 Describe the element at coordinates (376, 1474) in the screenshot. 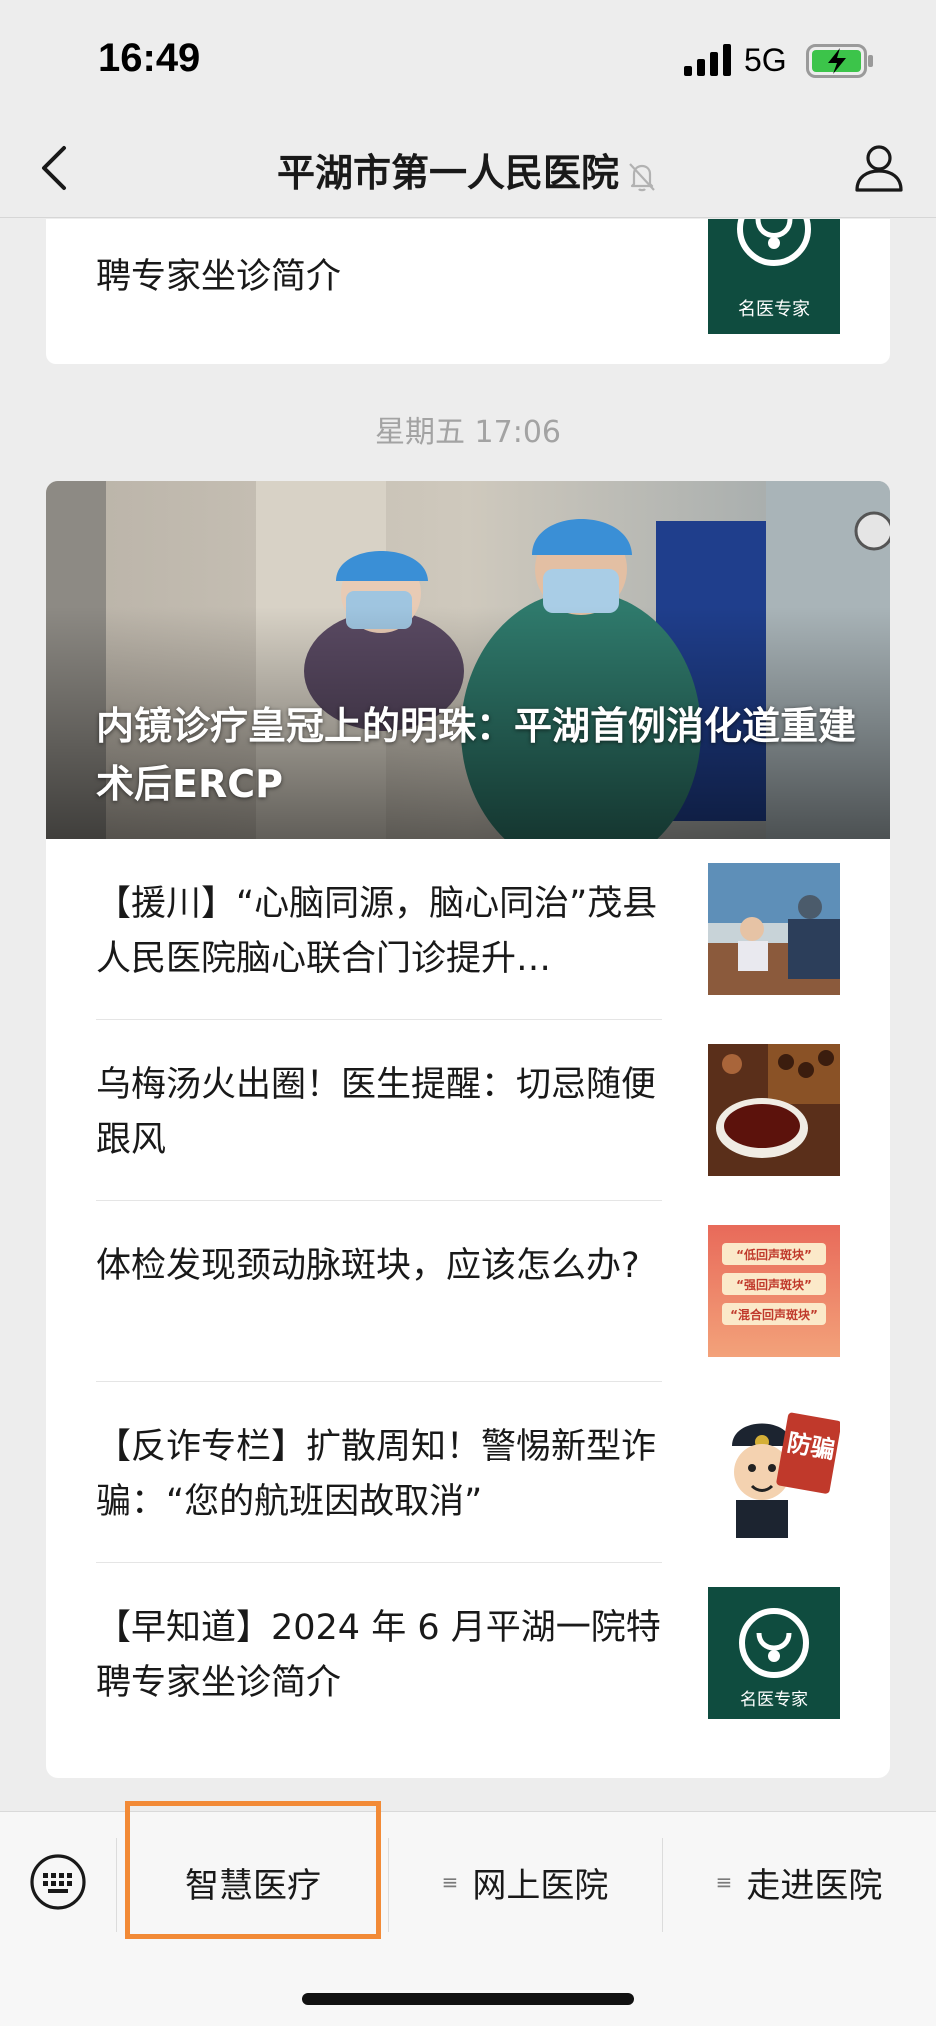

I see `article-title: 【反诈专栏】扩散周知！警惕新型诈骗：“您的航班因故取消”` at that location.